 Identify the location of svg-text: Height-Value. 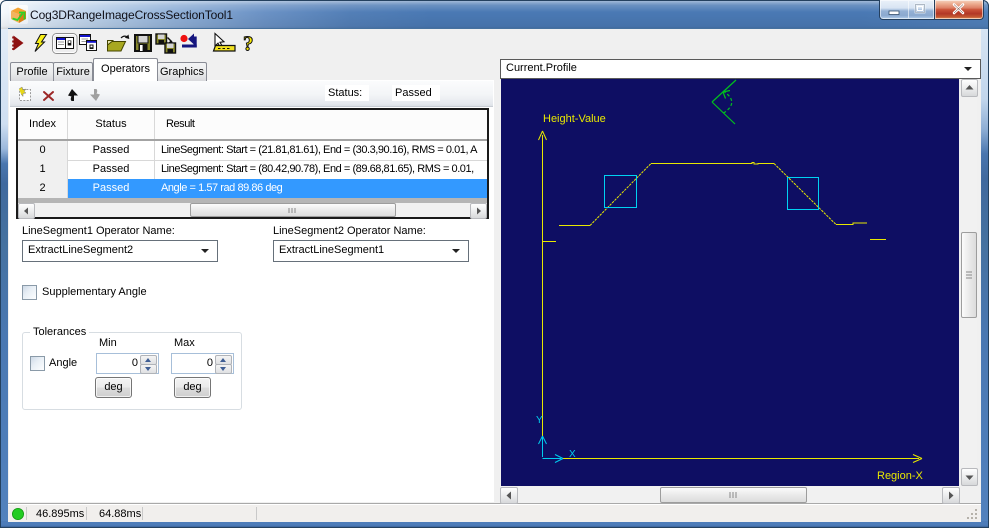
(574, 119).